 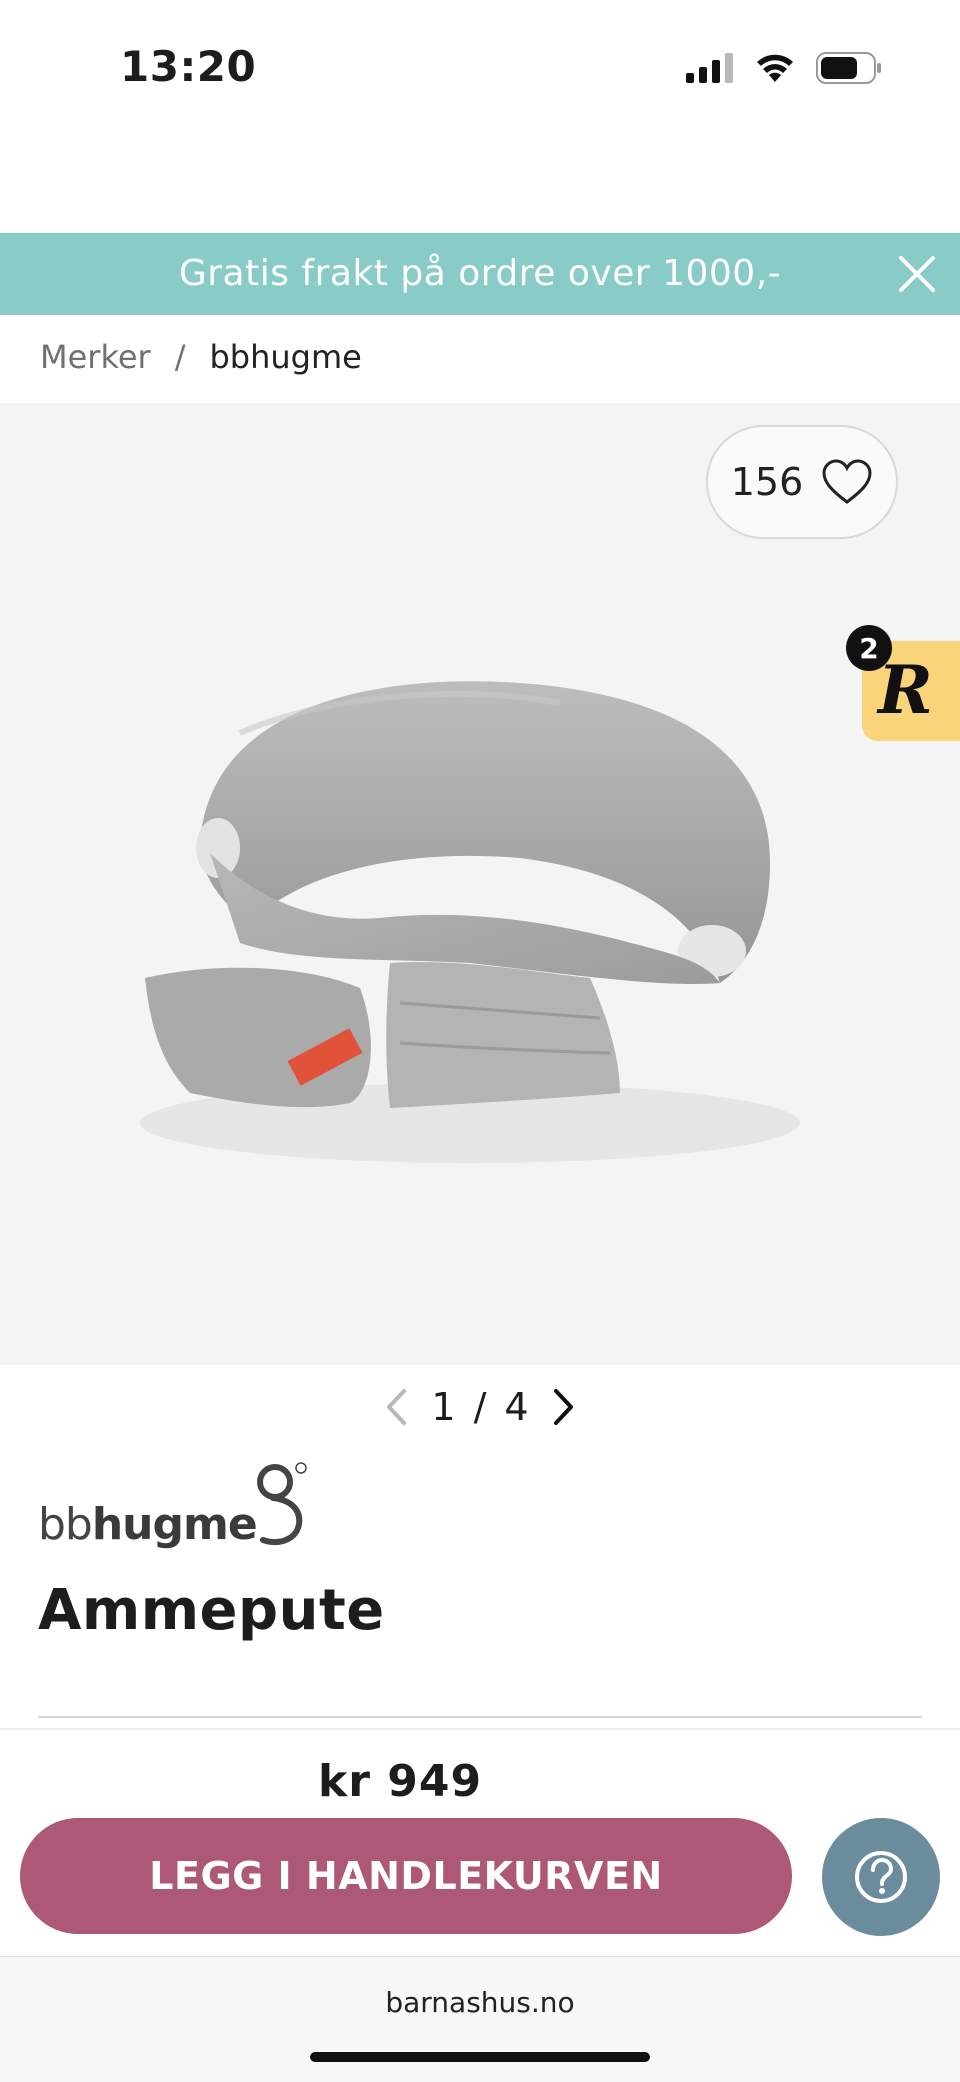 What do you see at coordinates (917, 274) in the screenshot?
I see `close-icon` at bounding box center [917, 274].